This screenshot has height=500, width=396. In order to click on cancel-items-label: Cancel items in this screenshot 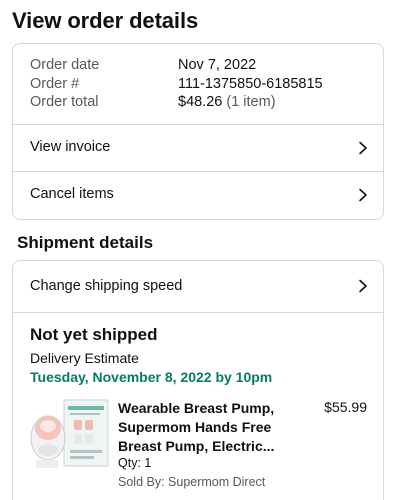, I will do `click(72, 194)`.